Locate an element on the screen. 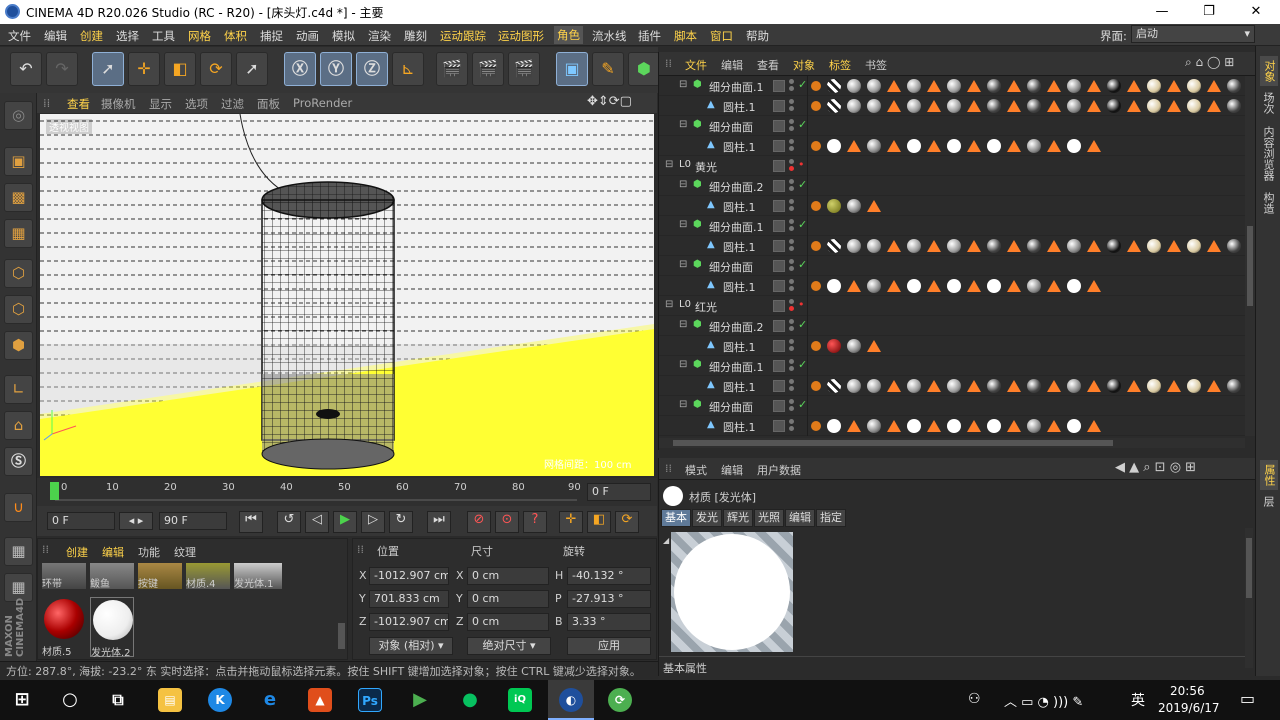 Image resolution: width=1280 pixels, height=720 pixels. start-frame-field: 0 F is located at coordinates (81, 521).